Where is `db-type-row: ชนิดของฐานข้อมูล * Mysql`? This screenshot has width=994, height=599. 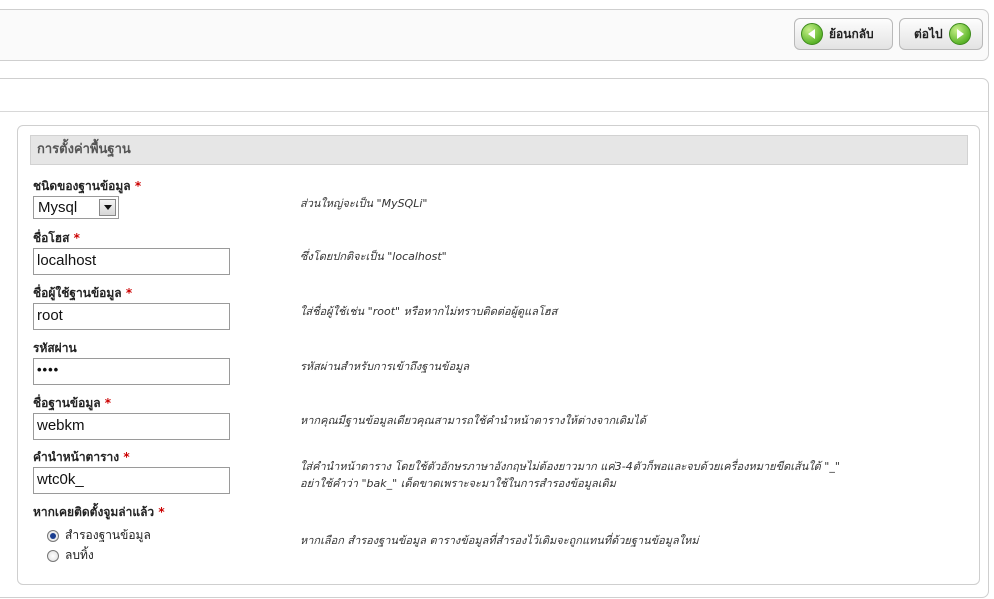
db-type-row: ชนิดของฐานข้อมูล * Mysql is located at coordinates (87, 198).